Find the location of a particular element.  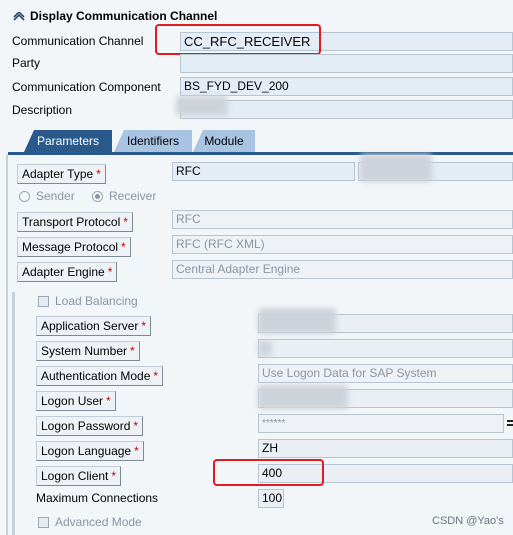

redacted-logon-user is located at coordinates (303, 397).